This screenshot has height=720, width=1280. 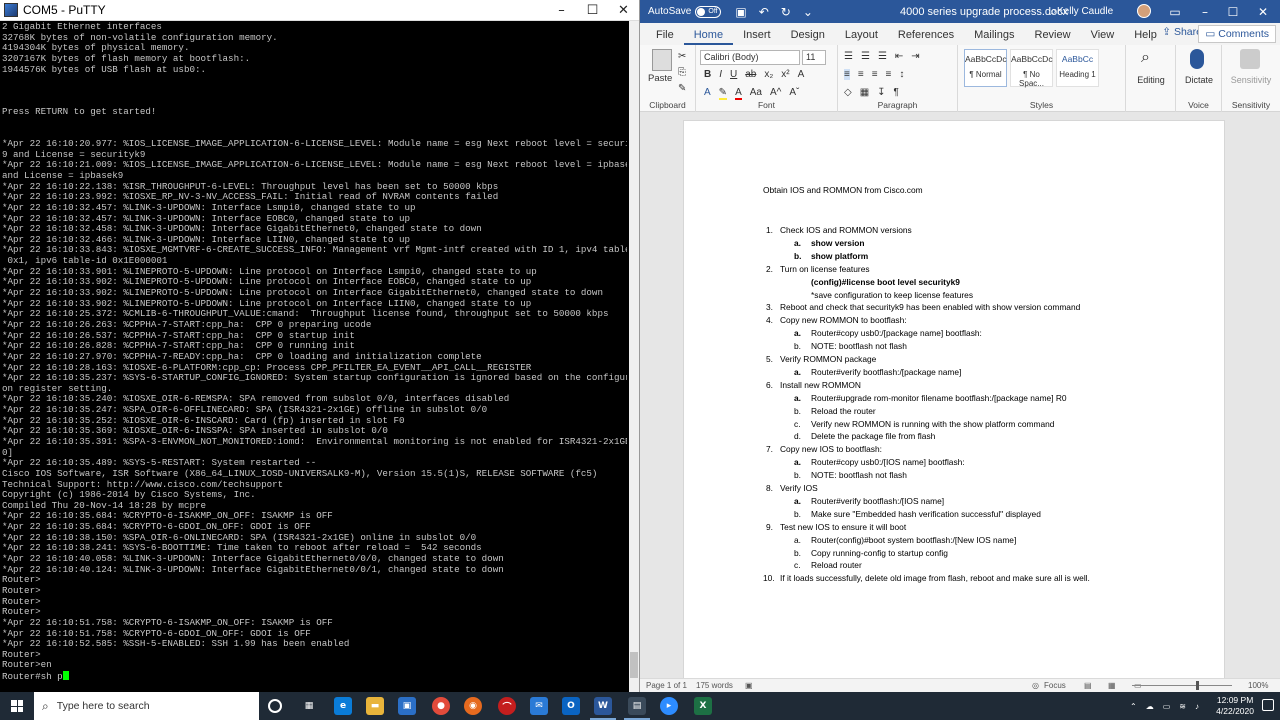 What do you see at coordinates (1053, 11) in the screenshot?
I see `search-icon: ⌕` at bounding box center [1053, 11].